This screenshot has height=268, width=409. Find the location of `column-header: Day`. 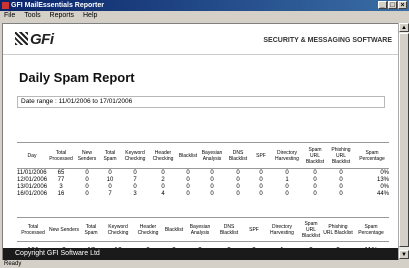

column-header: Day is located at coordinates (32, 155).